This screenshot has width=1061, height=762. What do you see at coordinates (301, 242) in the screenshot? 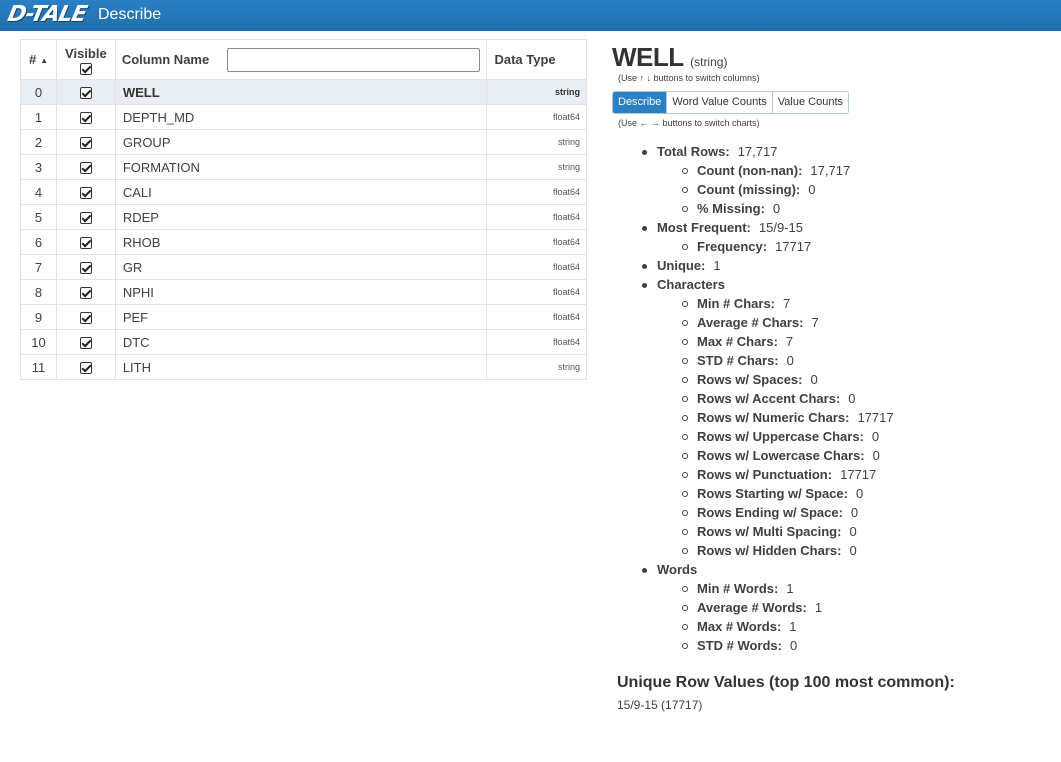
I see `row-column-name: RHOB` at bounding box center [301, 242].